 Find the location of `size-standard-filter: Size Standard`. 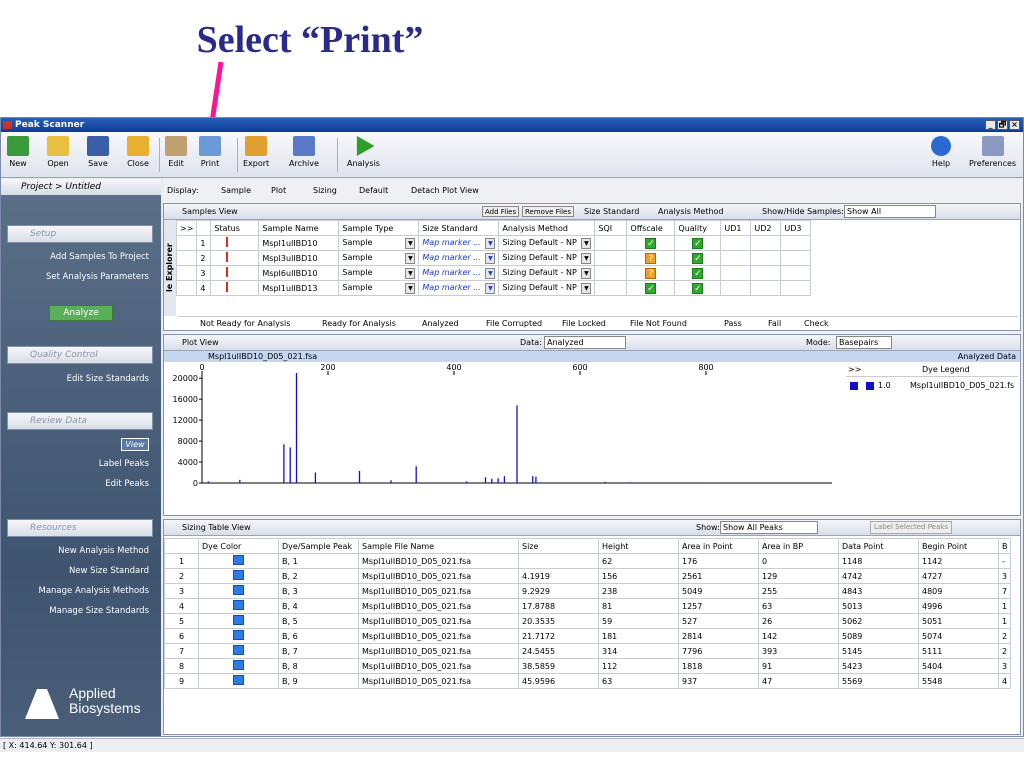

size-standard-filter: Size Standard is located at coordinates (611, 211).